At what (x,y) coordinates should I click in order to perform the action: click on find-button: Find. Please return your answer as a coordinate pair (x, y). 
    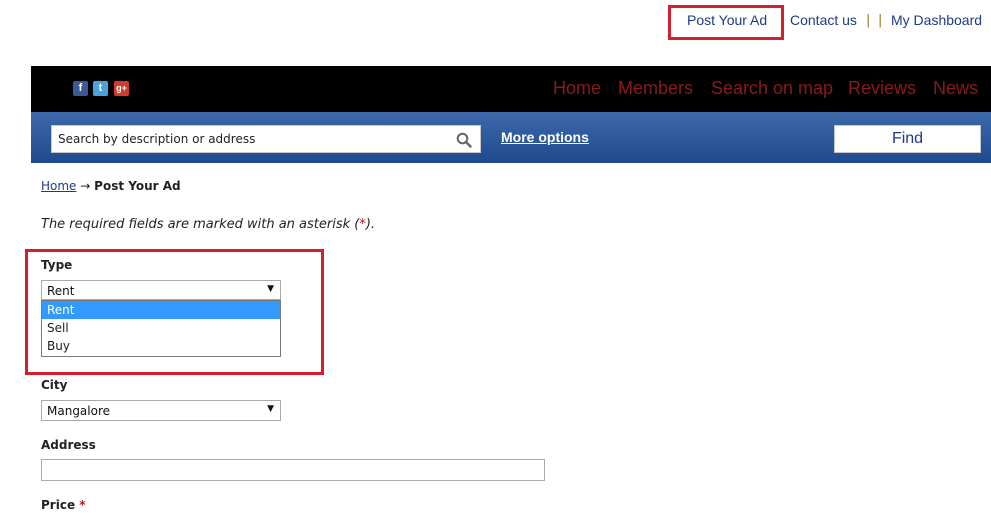
    Looking at the image, I should click on (907, 139).